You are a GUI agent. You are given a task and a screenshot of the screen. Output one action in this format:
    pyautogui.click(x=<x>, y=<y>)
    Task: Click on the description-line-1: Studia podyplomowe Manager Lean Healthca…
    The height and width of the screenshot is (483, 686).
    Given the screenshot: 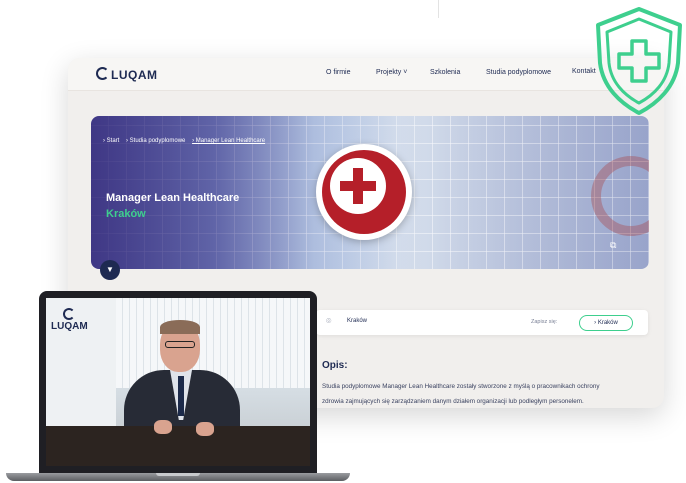 What is the action you would take?
    pyautogui.click(x=461, y=386)
    